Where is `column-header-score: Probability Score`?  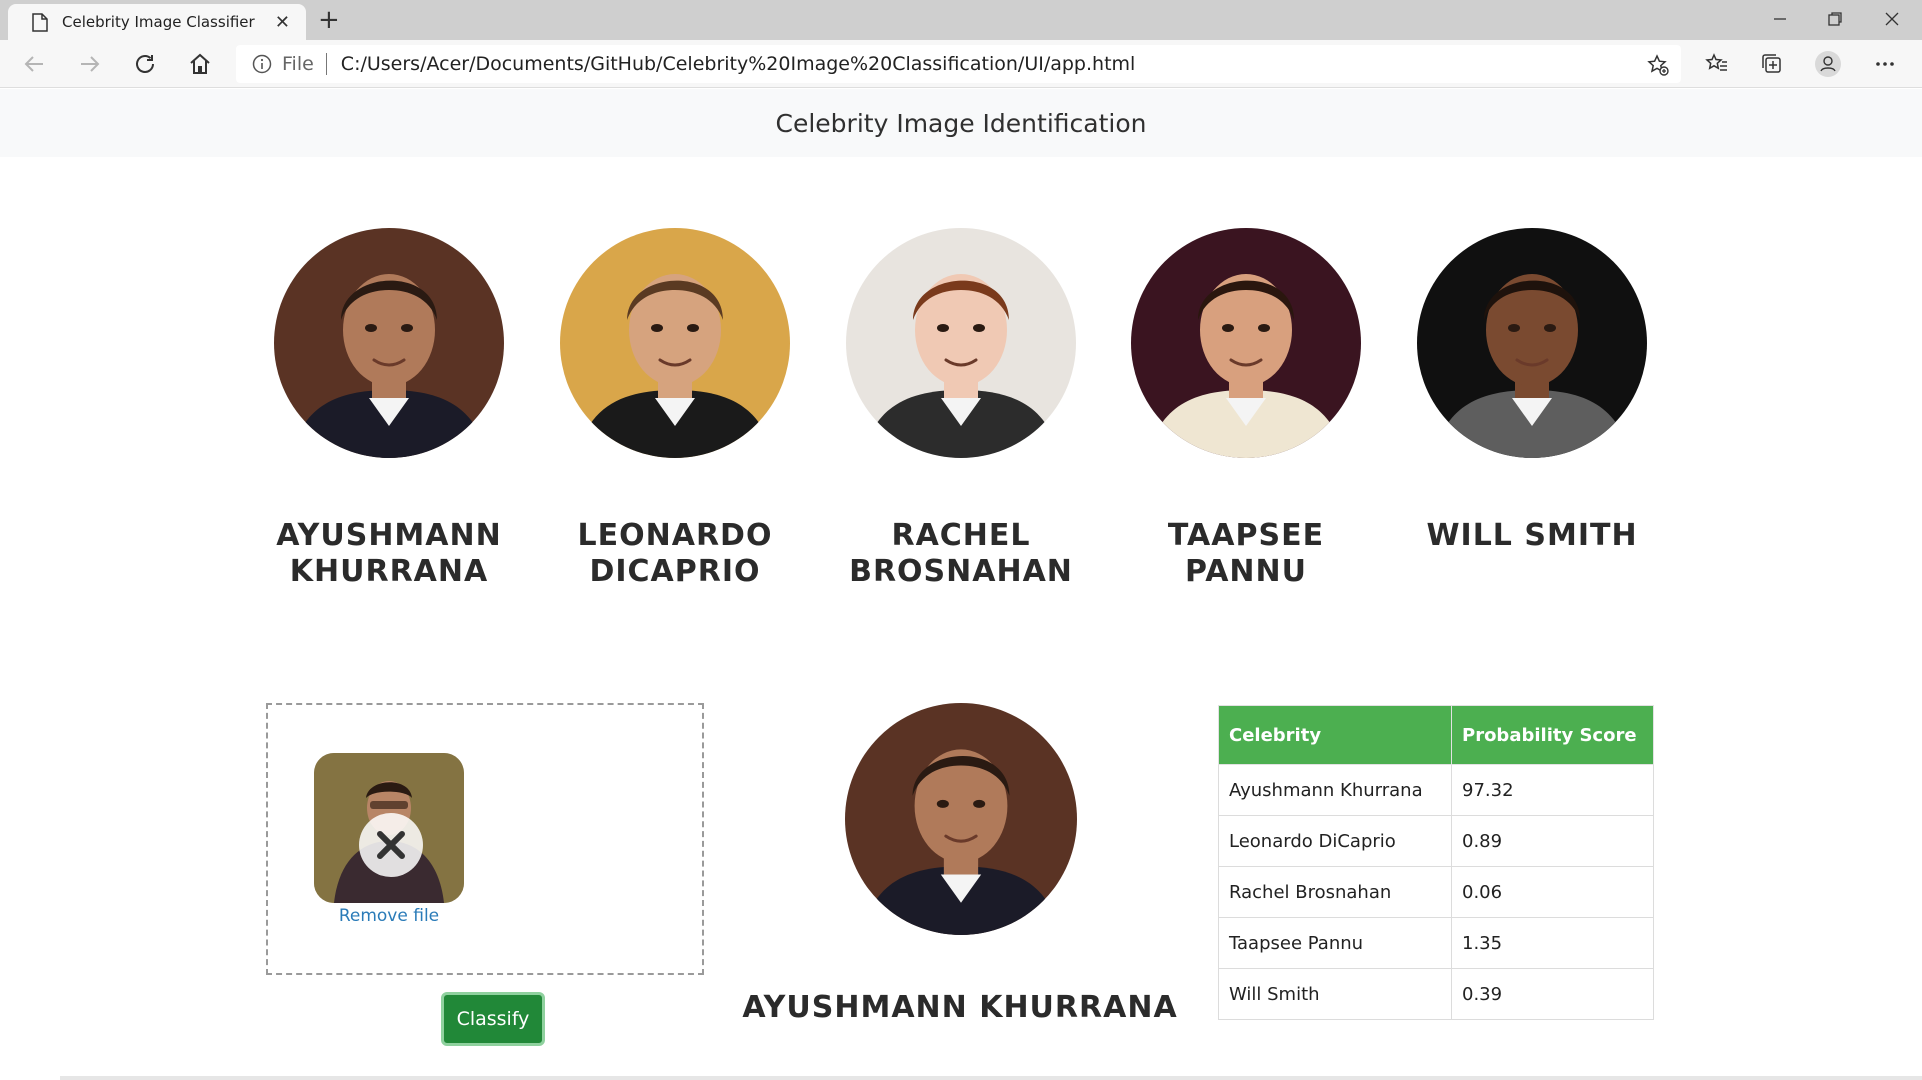 column-header-score: Probability Score is located at coordinates (1552, 735).